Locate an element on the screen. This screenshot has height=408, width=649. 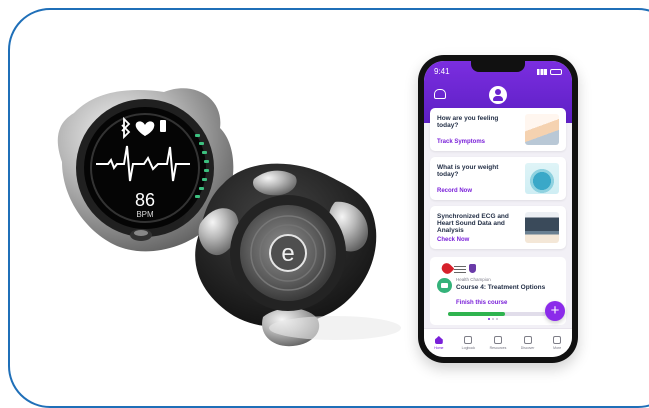
nav-more: More is located at coordinates (557, 343).